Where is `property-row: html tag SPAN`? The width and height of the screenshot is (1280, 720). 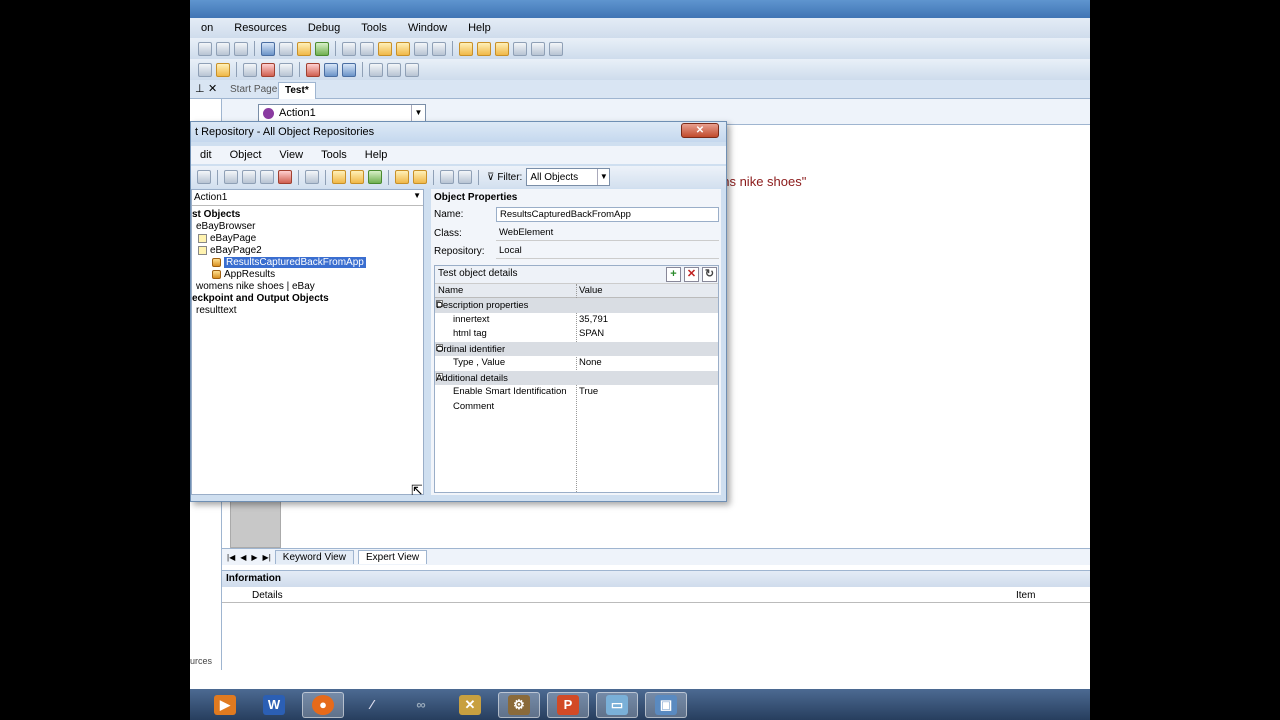 property-row: html tag SPAN is located at coordinates (576, 334).